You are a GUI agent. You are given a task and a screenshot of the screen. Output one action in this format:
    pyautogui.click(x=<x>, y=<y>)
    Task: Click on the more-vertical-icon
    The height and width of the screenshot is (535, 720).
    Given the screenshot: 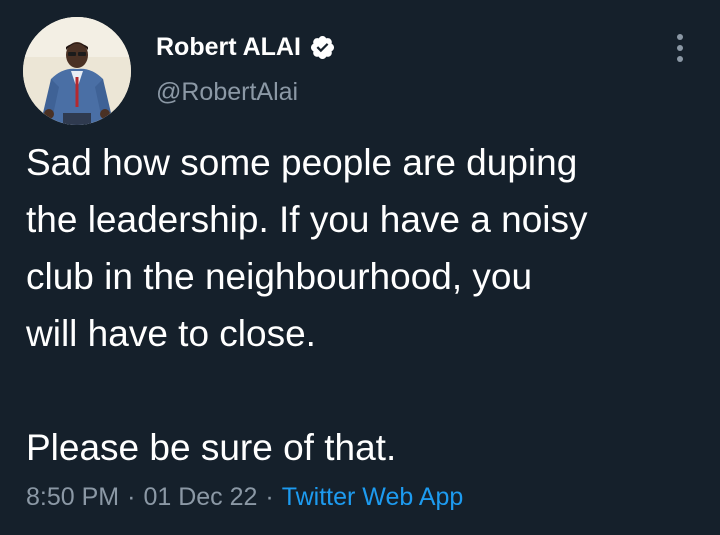 What is the action you would take?
    pyautogui.click(x=680, y=37)
    